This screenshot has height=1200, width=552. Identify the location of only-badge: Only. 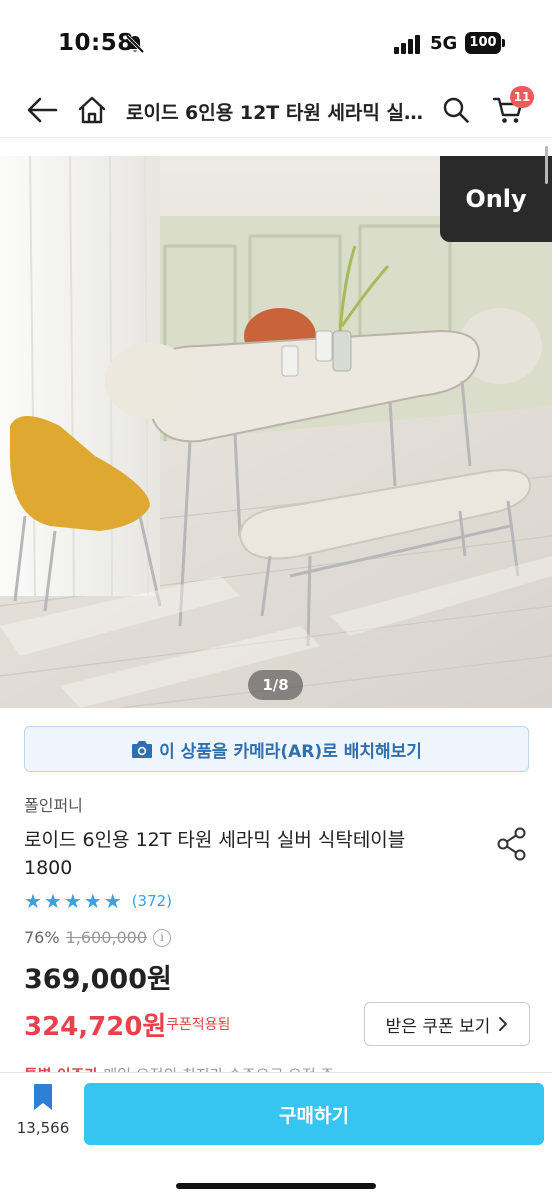
(496, 199).